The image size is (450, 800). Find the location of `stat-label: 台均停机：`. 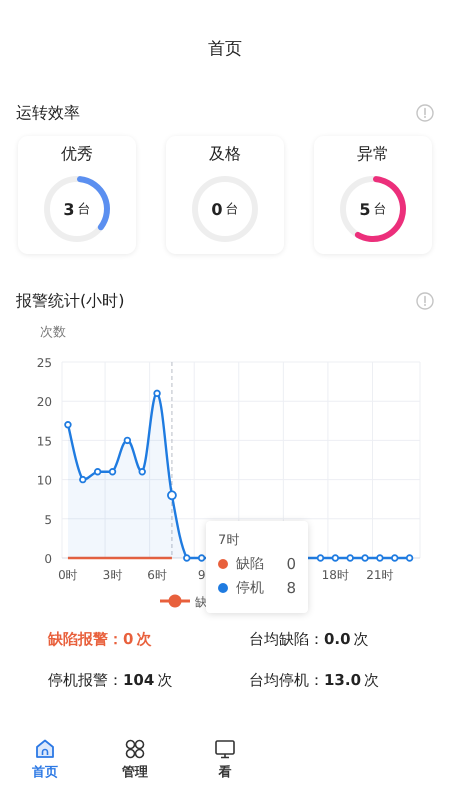

stat-label: 台均停机： is located at coordinates (286, 680).